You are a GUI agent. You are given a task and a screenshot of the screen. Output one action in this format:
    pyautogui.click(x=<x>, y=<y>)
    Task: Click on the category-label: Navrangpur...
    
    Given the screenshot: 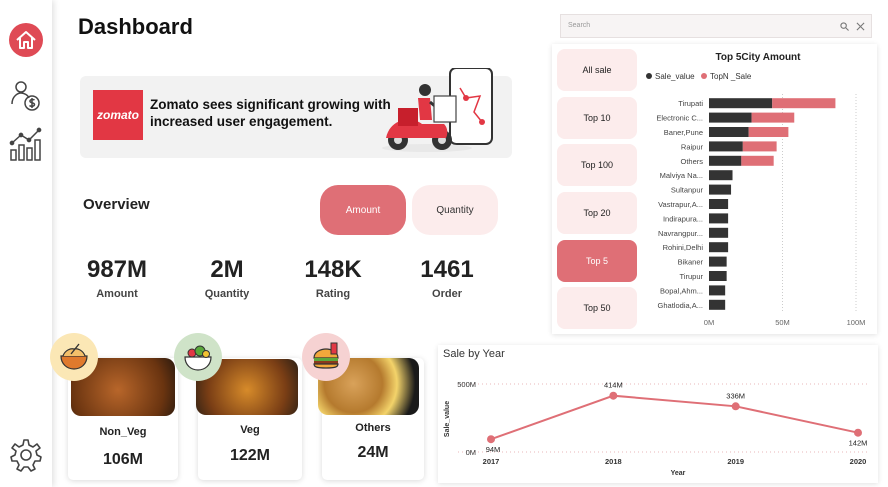 What is the action you would take?
    pyautogui.click(x=680, y=233)
    